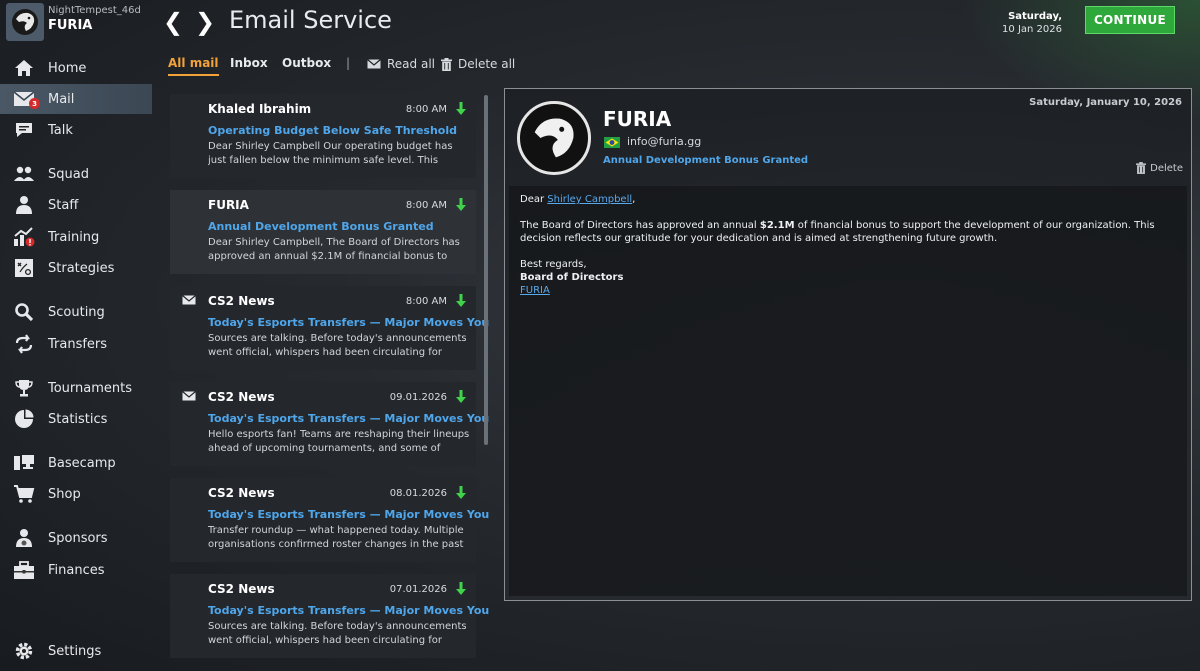  Describe the element at coordinates (1166, 168) in the screenshot. I see `delete-label: Delete` at that location.